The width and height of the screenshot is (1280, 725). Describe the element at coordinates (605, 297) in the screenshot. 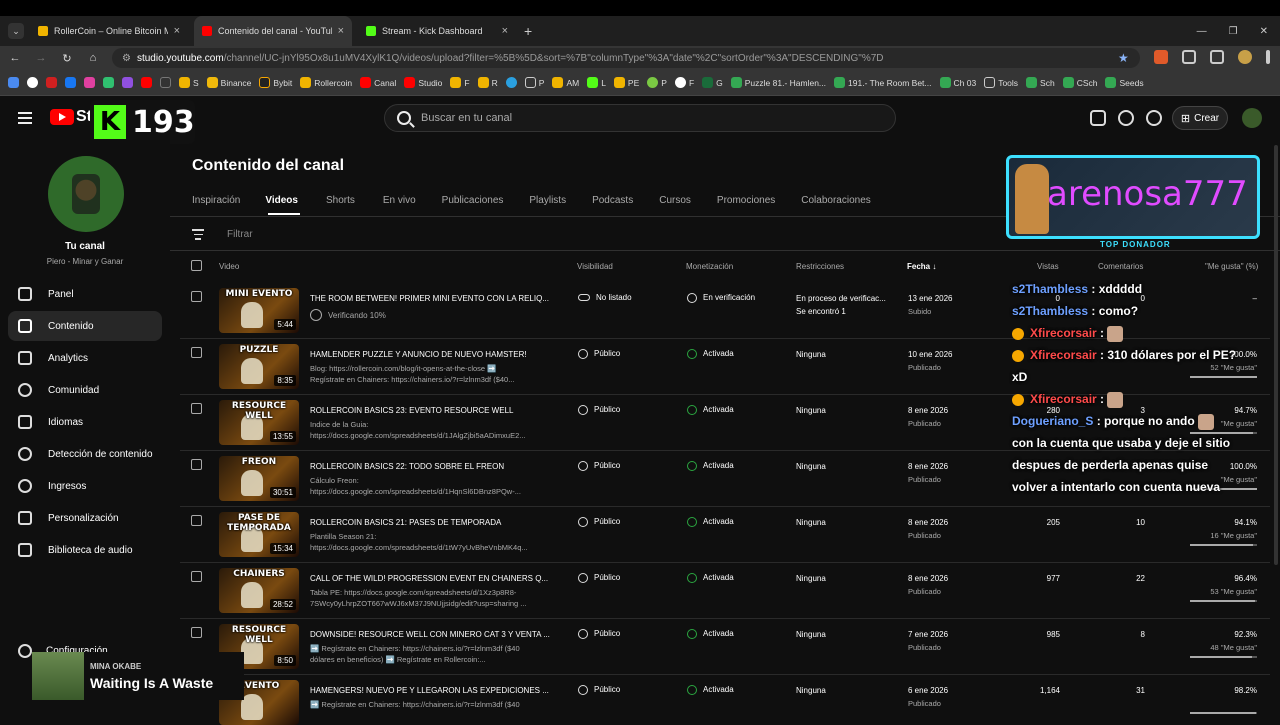

I see `visibility-cell: No listado` at that location.